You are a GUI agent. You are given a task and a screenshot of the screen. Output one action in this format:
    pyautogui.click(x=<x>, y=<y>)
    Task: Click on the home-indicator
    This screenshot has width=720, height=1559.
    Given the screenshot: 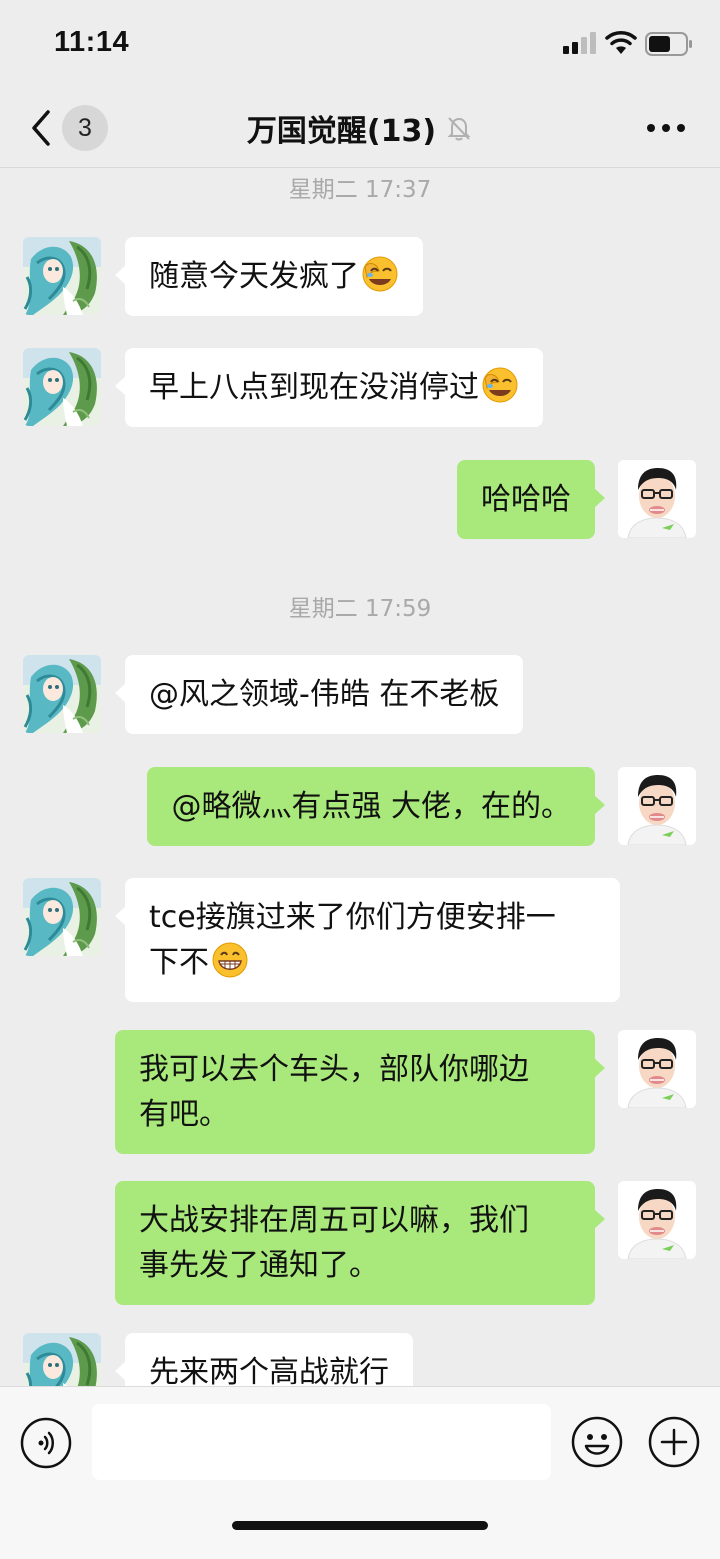 What is the action you would take?
    pyautogui.click(x=360, y=1525)
    